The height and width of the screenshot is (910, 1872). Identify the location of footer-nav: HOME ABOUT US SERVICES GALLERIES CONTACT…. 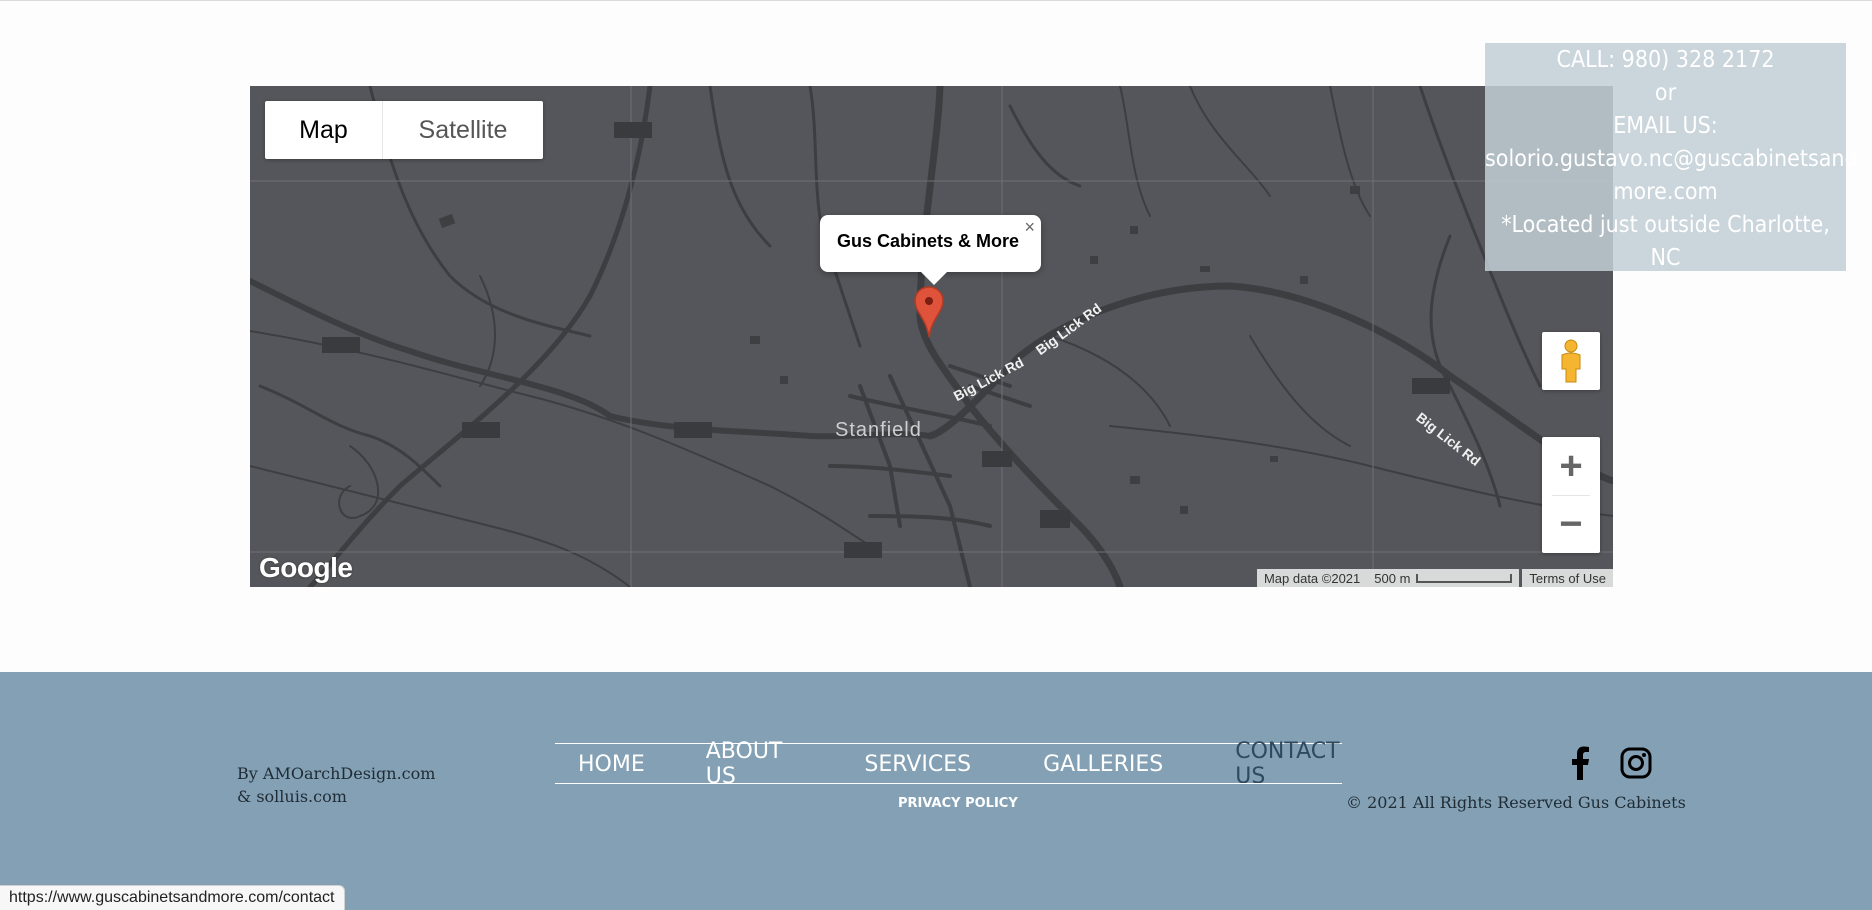
(949, 764).